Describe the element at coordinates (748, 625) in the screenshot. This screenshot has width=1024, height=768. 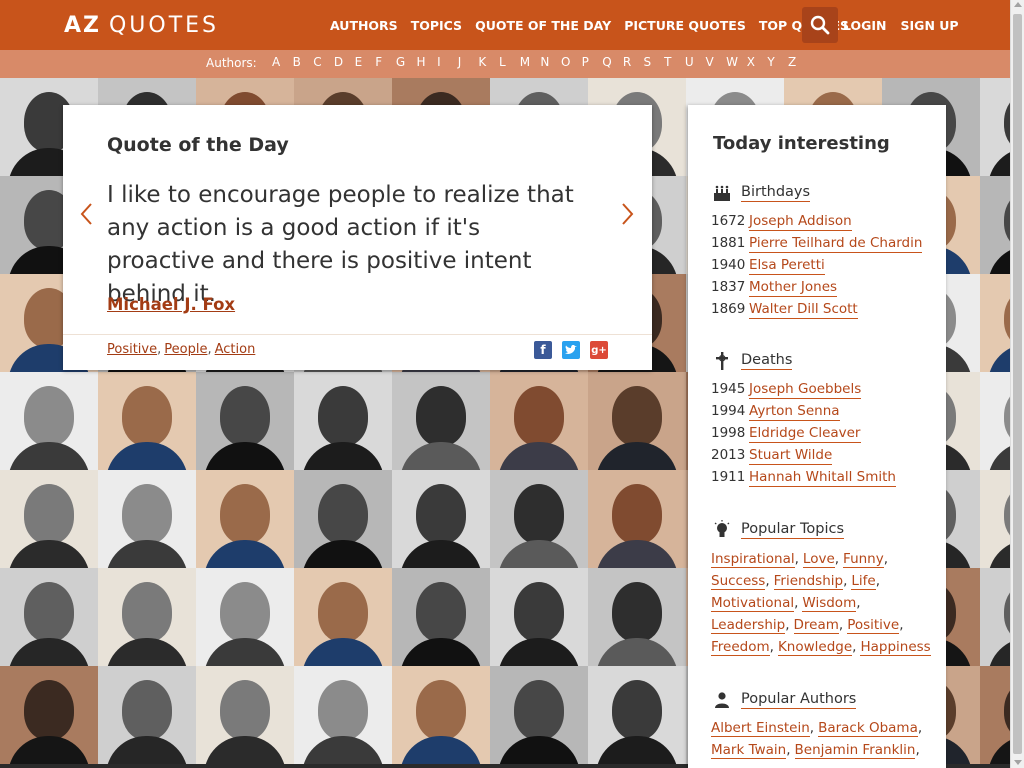
I see `popular-topics-link: Leadership` at that location.